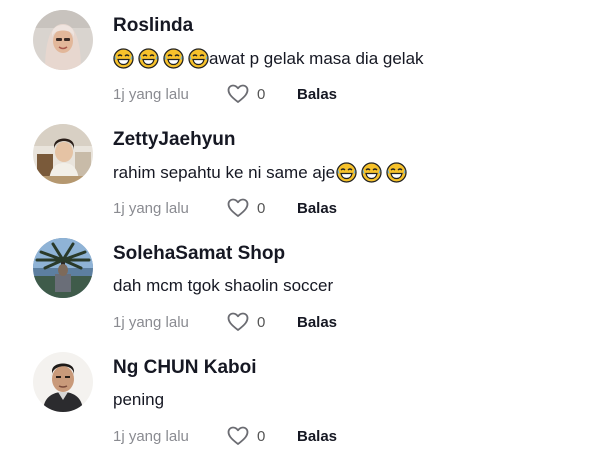  What do you see at coordinates (174, 140) in the screenshot?
I see `comment-username: ZettyJaehyun` at bounding box center [174, 140].